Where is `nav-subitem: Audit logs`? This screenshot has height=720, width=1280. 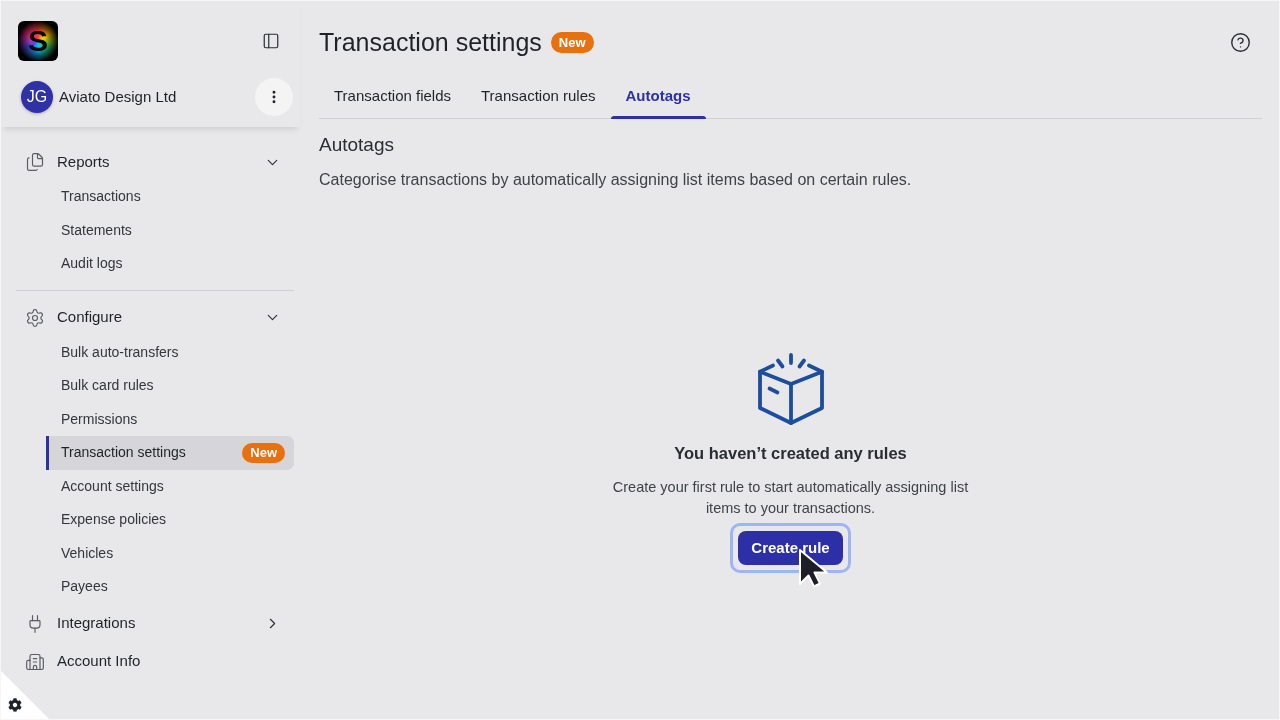
nav-subitem: Audit logs is located at coordinates (170, 264).